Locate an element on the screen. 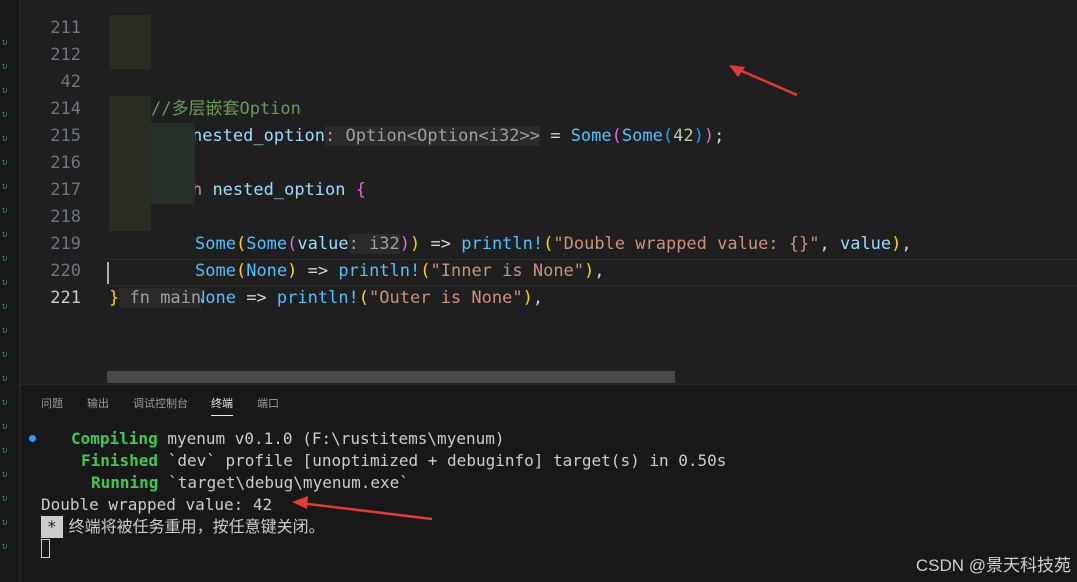 The width and height of the screenshot is (1077, 582). macro-call: println! is located at coordinates (317, 298).